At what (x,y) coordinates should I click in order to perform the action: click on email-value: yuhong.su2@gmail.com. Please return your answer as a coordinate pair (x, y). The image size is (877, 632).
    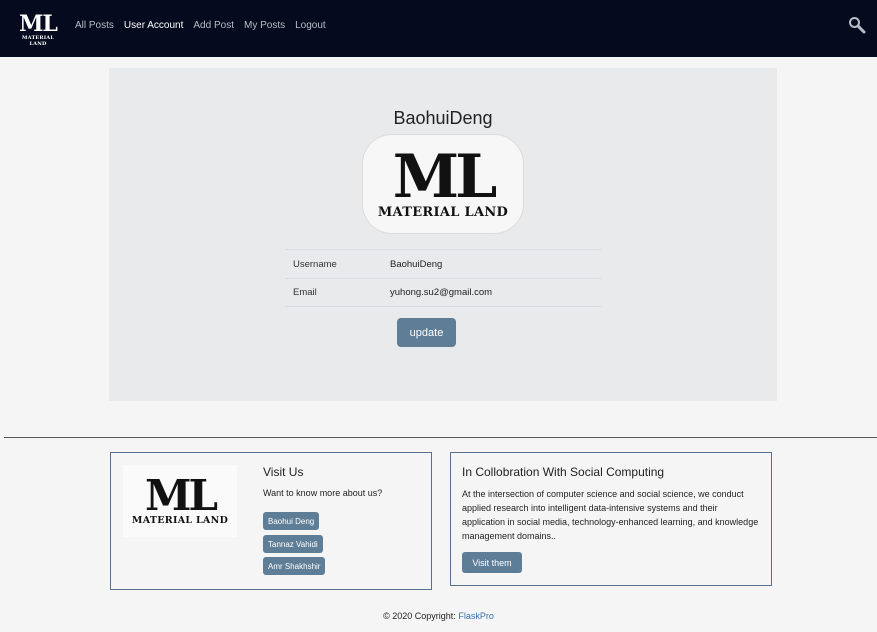
    Looking at the image, I should click on (441, 292).